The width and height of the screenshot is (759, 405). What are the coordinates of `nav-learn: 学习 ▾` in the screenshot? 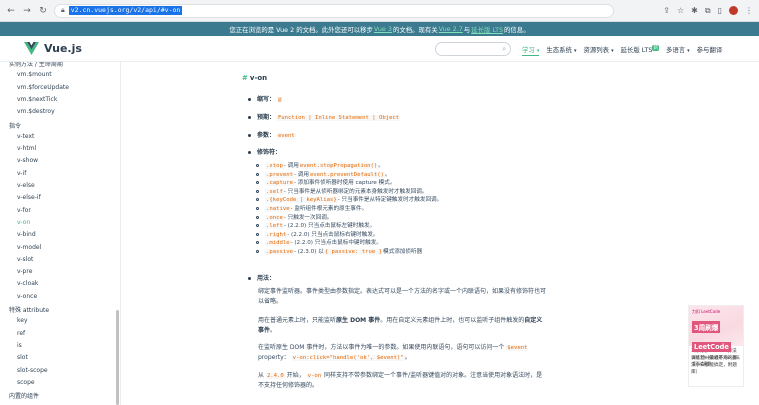 It's located at (531, 50).